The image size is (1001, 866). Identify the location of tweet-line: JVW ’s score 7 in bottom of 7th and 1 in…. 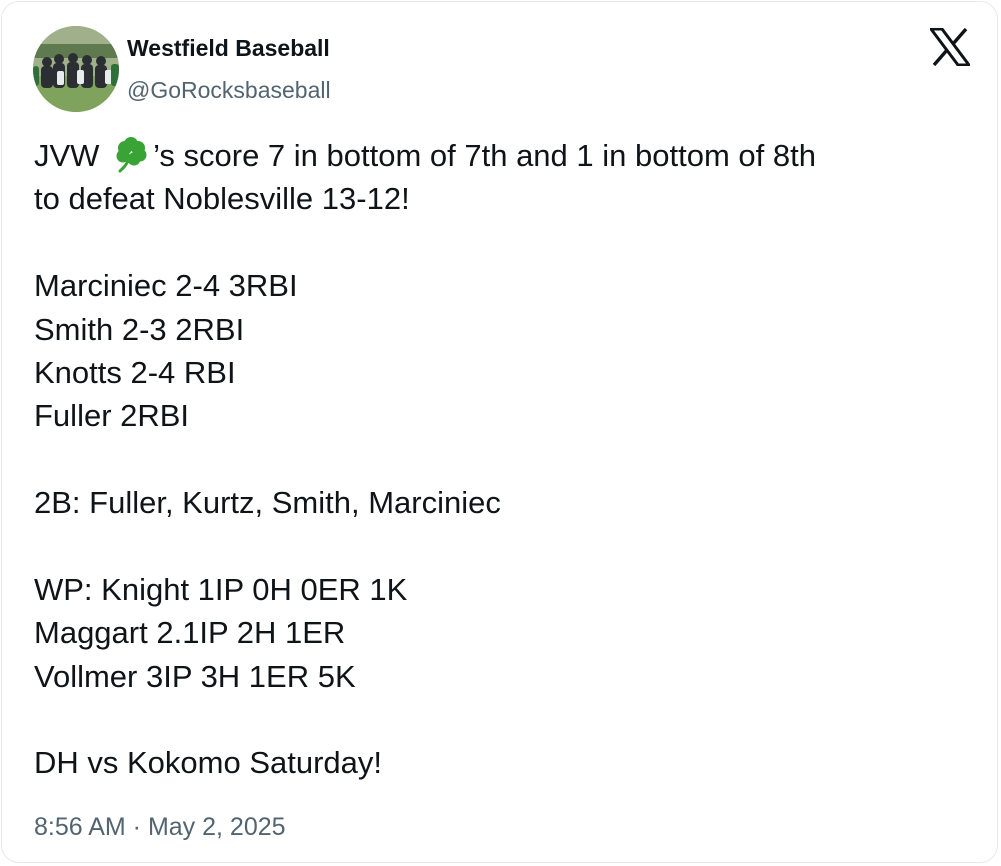
(504, 155).